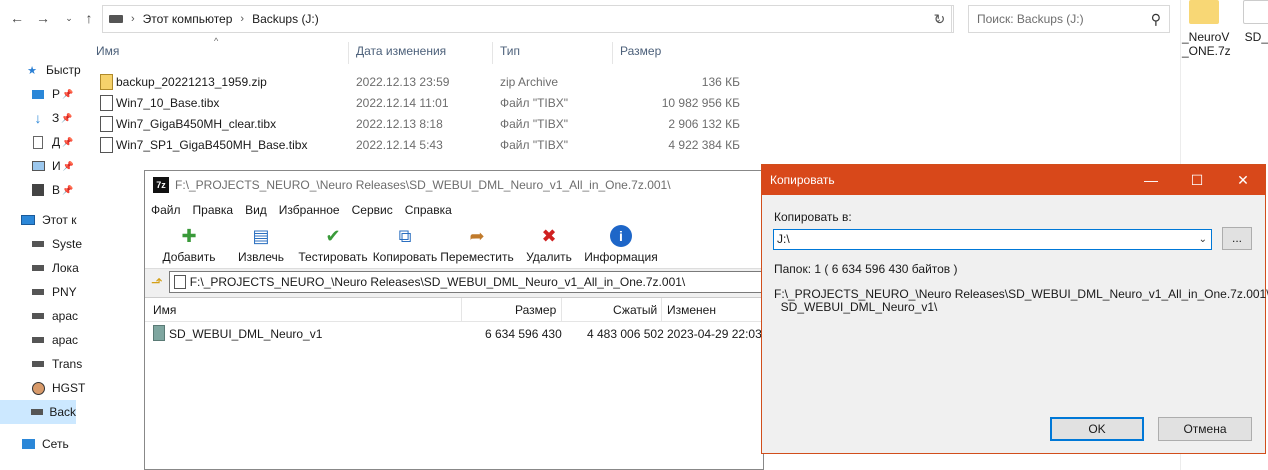  I want to click on column-header-date: Дата изменения, so click(401, 54).